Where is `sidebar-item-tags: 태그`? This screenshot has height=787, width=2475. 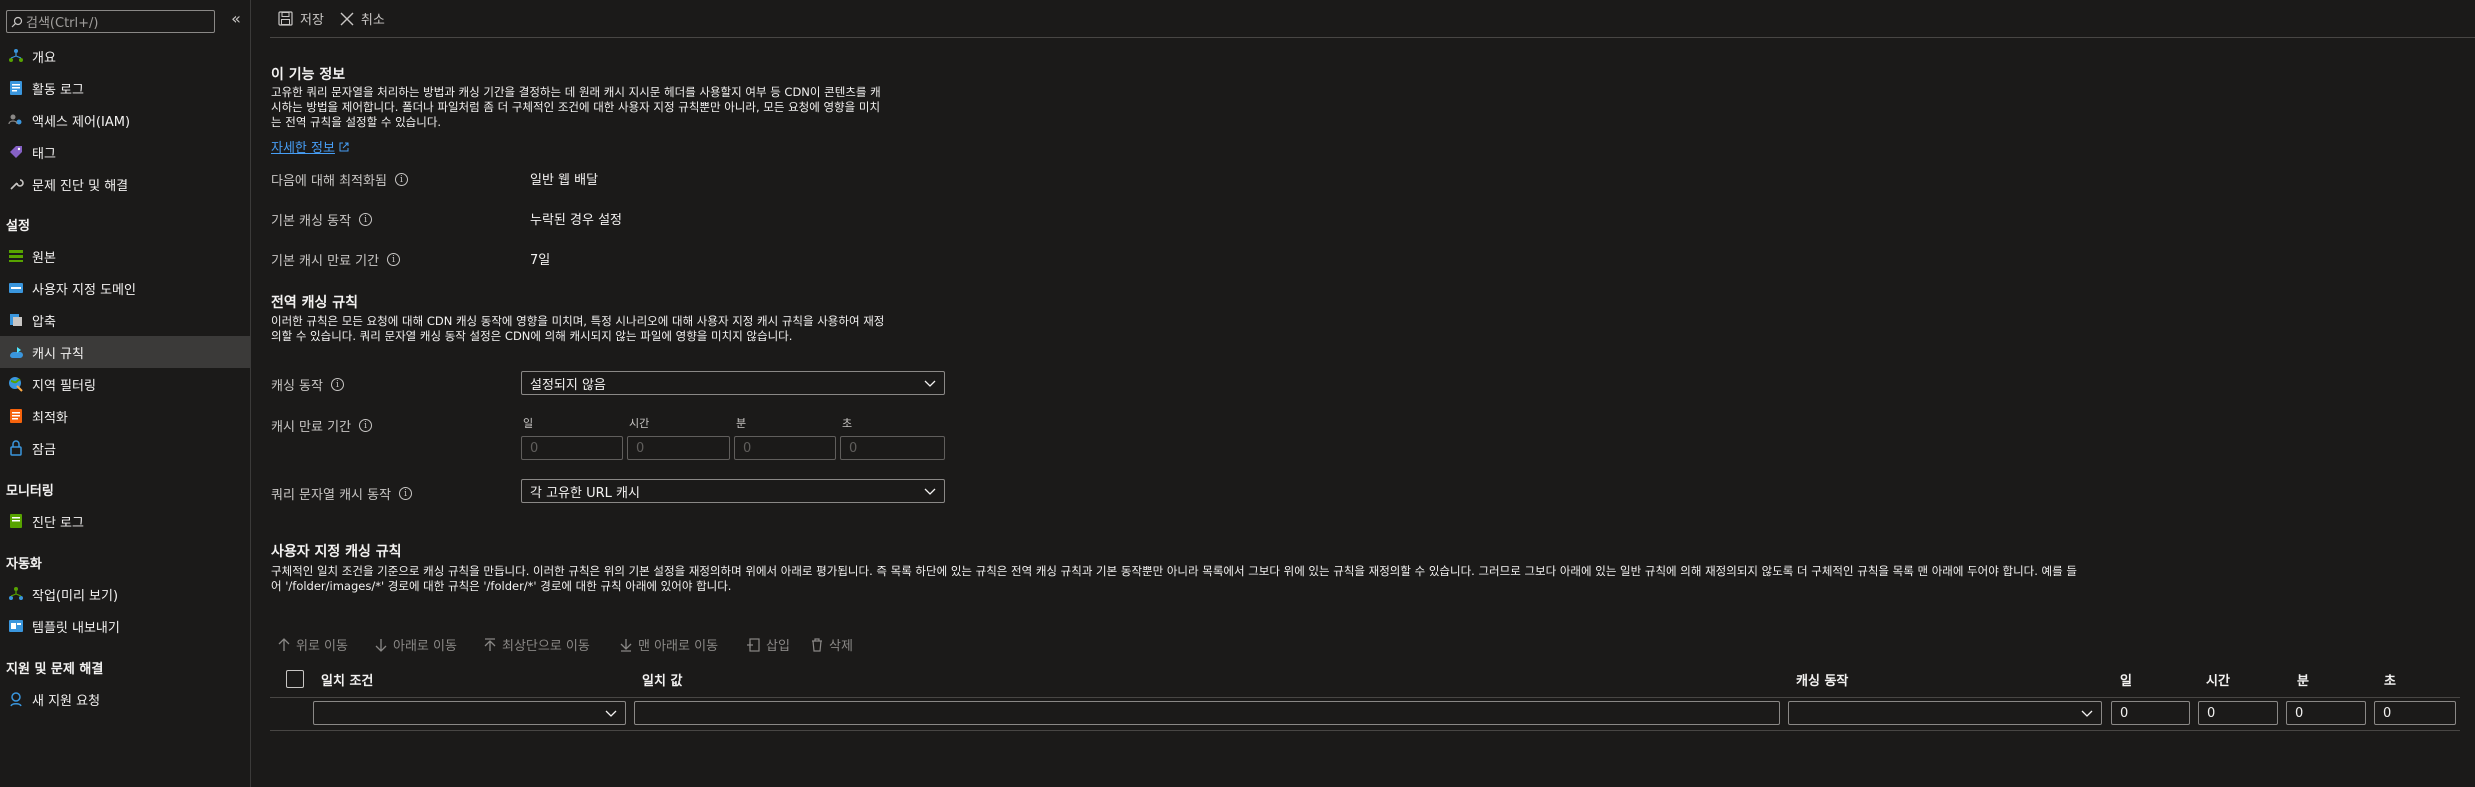 sidebar-item-tags: 태그 is located at coordinates (125, 152).